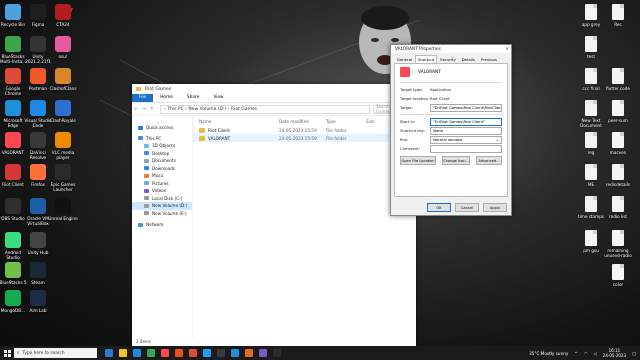 Image resolution: width=640 pixels, height=360 pixels. I want to click on desktop-file-label: color, so click(618, 284).